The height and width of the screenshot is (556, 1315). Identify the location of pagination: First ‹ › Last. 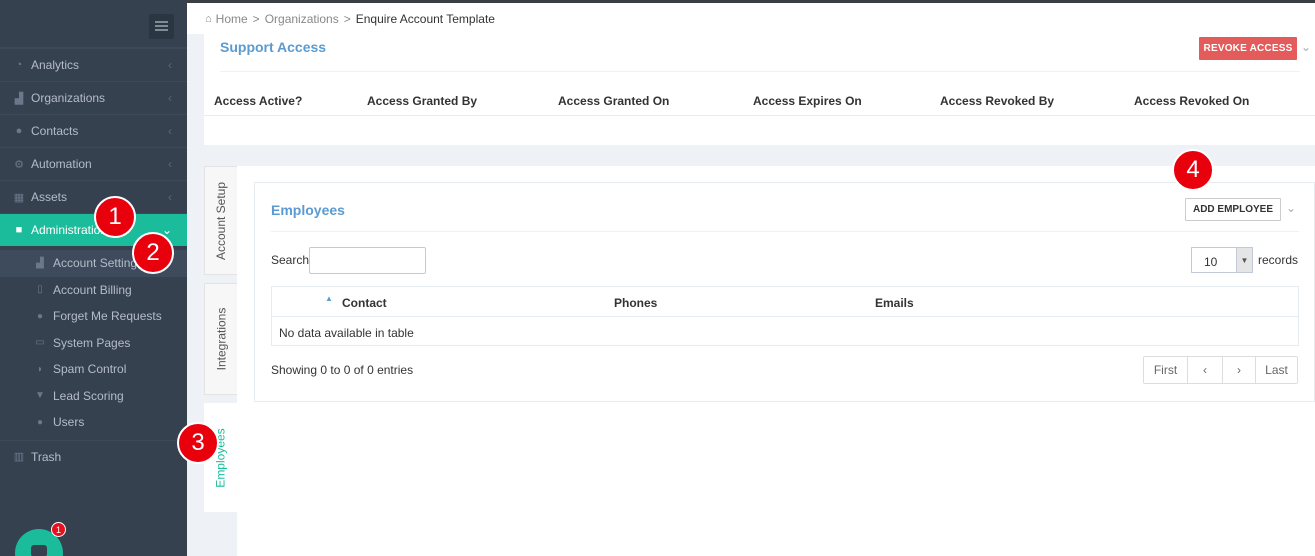
(1220, 370).